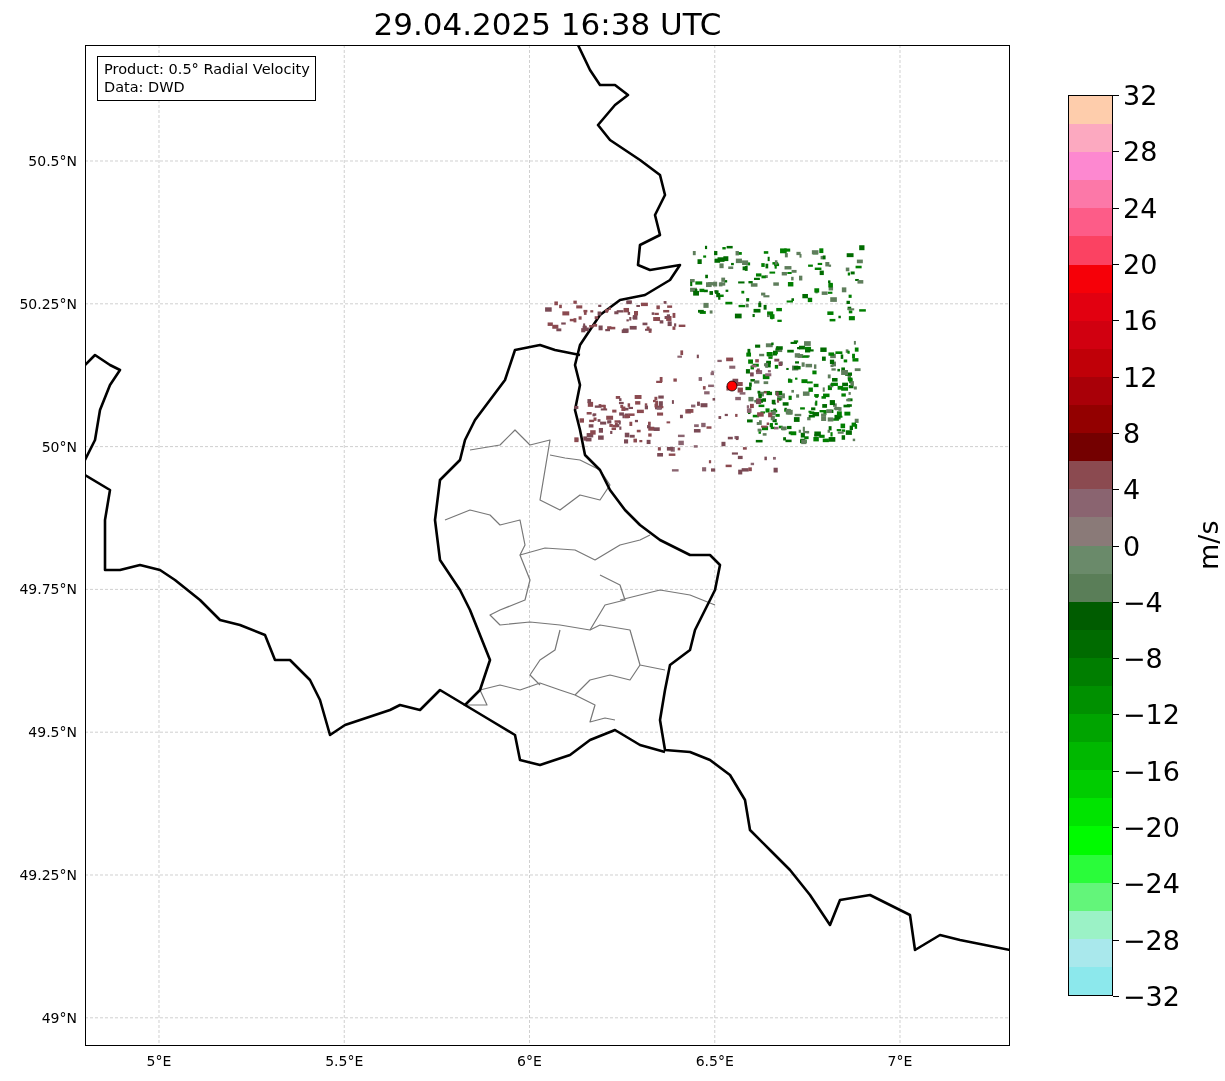  What do you see at coordinates (1140, 208) in the screenshot?
I see `colorbar-tick-label: 24` at bounding box center [1140, 208].